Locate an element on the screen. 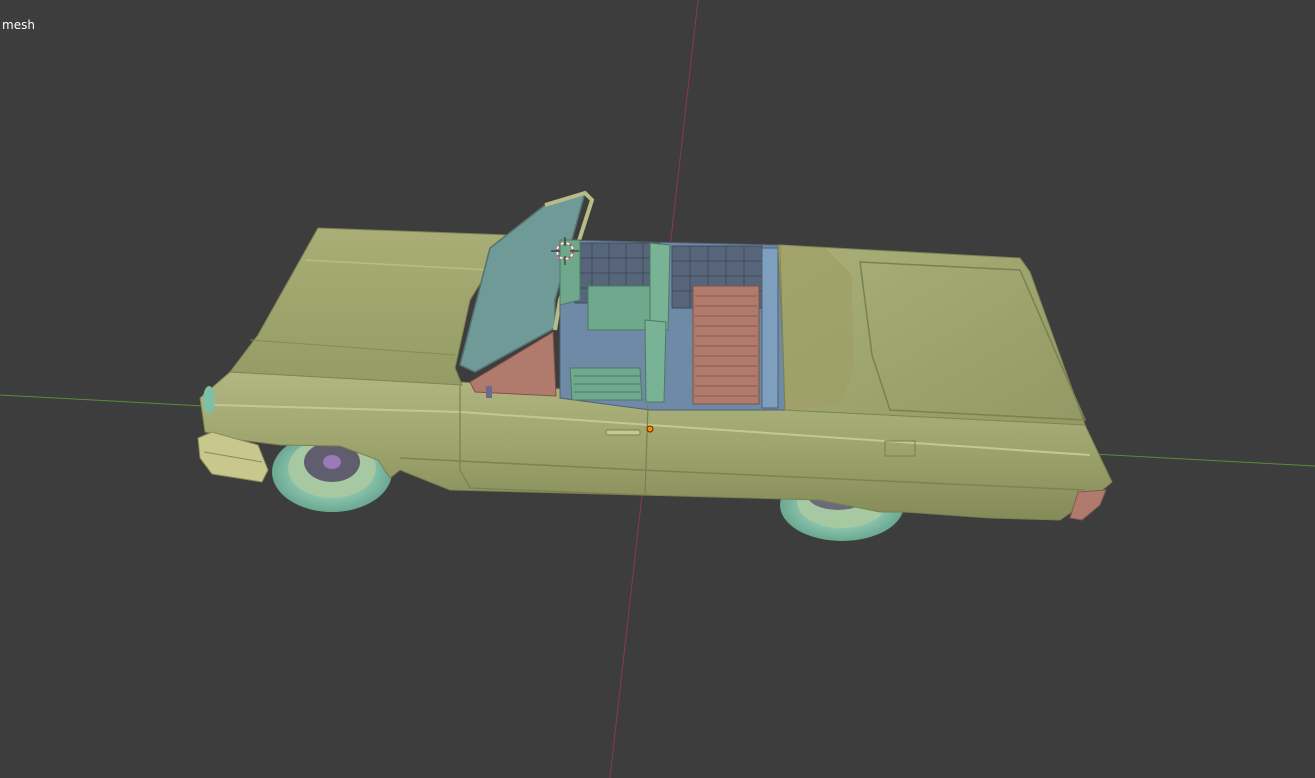 This screenshot has width=1315, height=778. door-handle is located at coordinates (623, 432).